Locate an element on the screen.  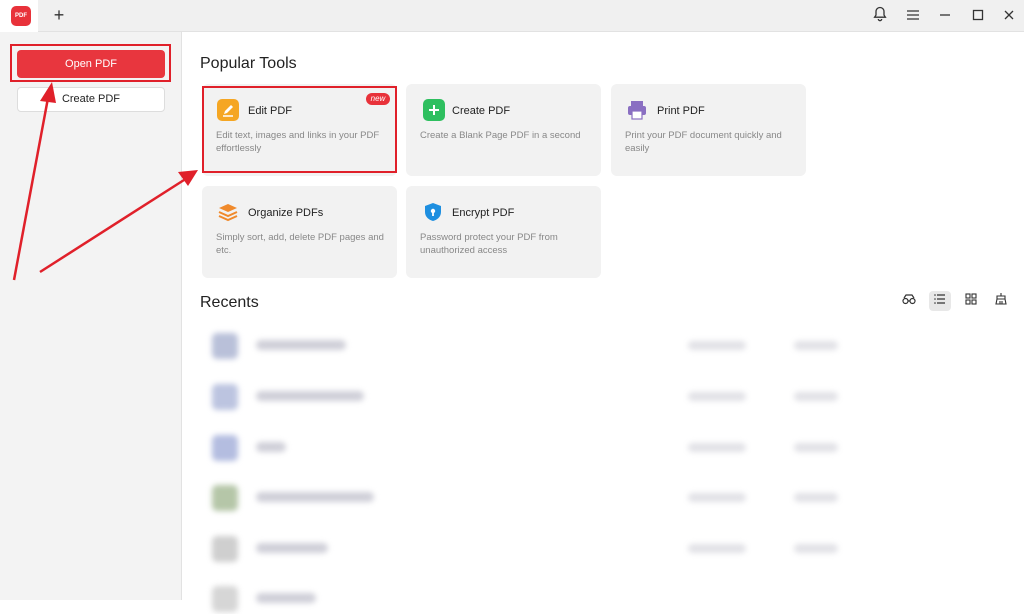
arrowhead-open-pdf is located at coordinates (48, 92).